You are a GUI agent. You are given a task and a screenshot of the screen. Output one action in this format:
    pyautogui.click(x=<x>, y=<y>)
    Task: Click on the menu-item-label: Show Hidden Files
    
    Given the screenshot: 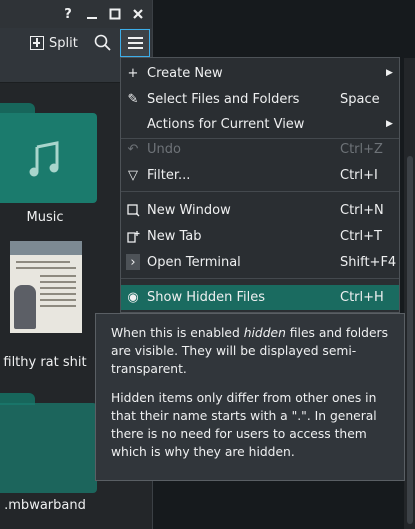 What is the action you would take?
    pyautogui.click(x=206, y=297)
    